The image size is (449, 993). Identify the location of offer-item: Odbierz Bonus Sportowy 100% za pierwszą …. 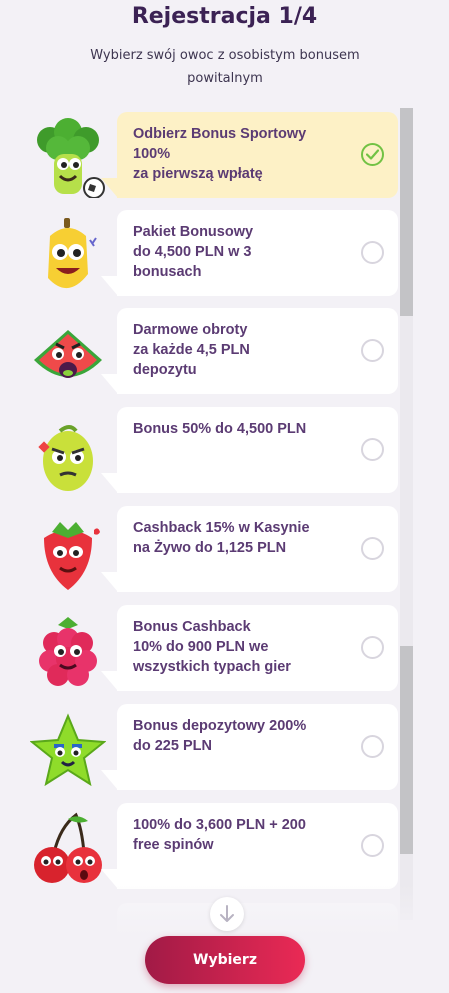
(200, 155).